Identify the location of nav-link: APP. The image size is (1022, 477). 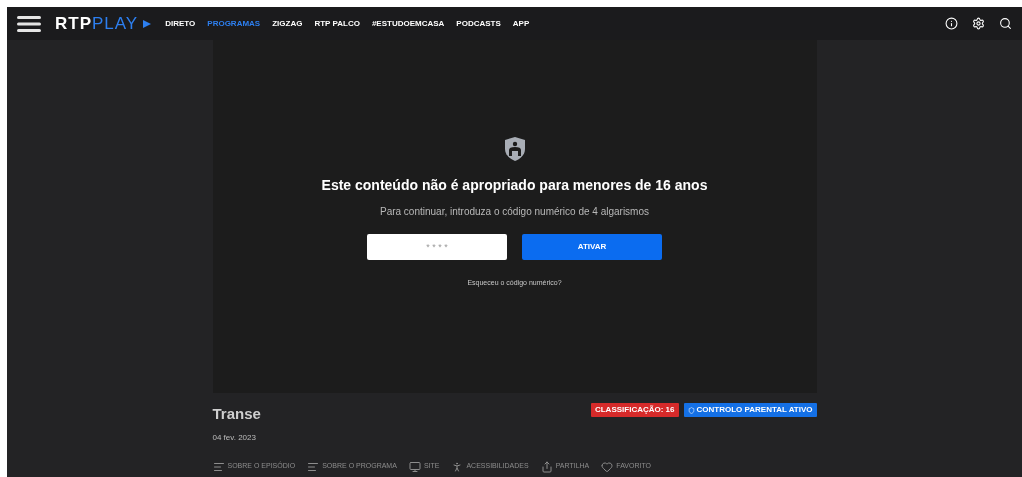
(521, 23).